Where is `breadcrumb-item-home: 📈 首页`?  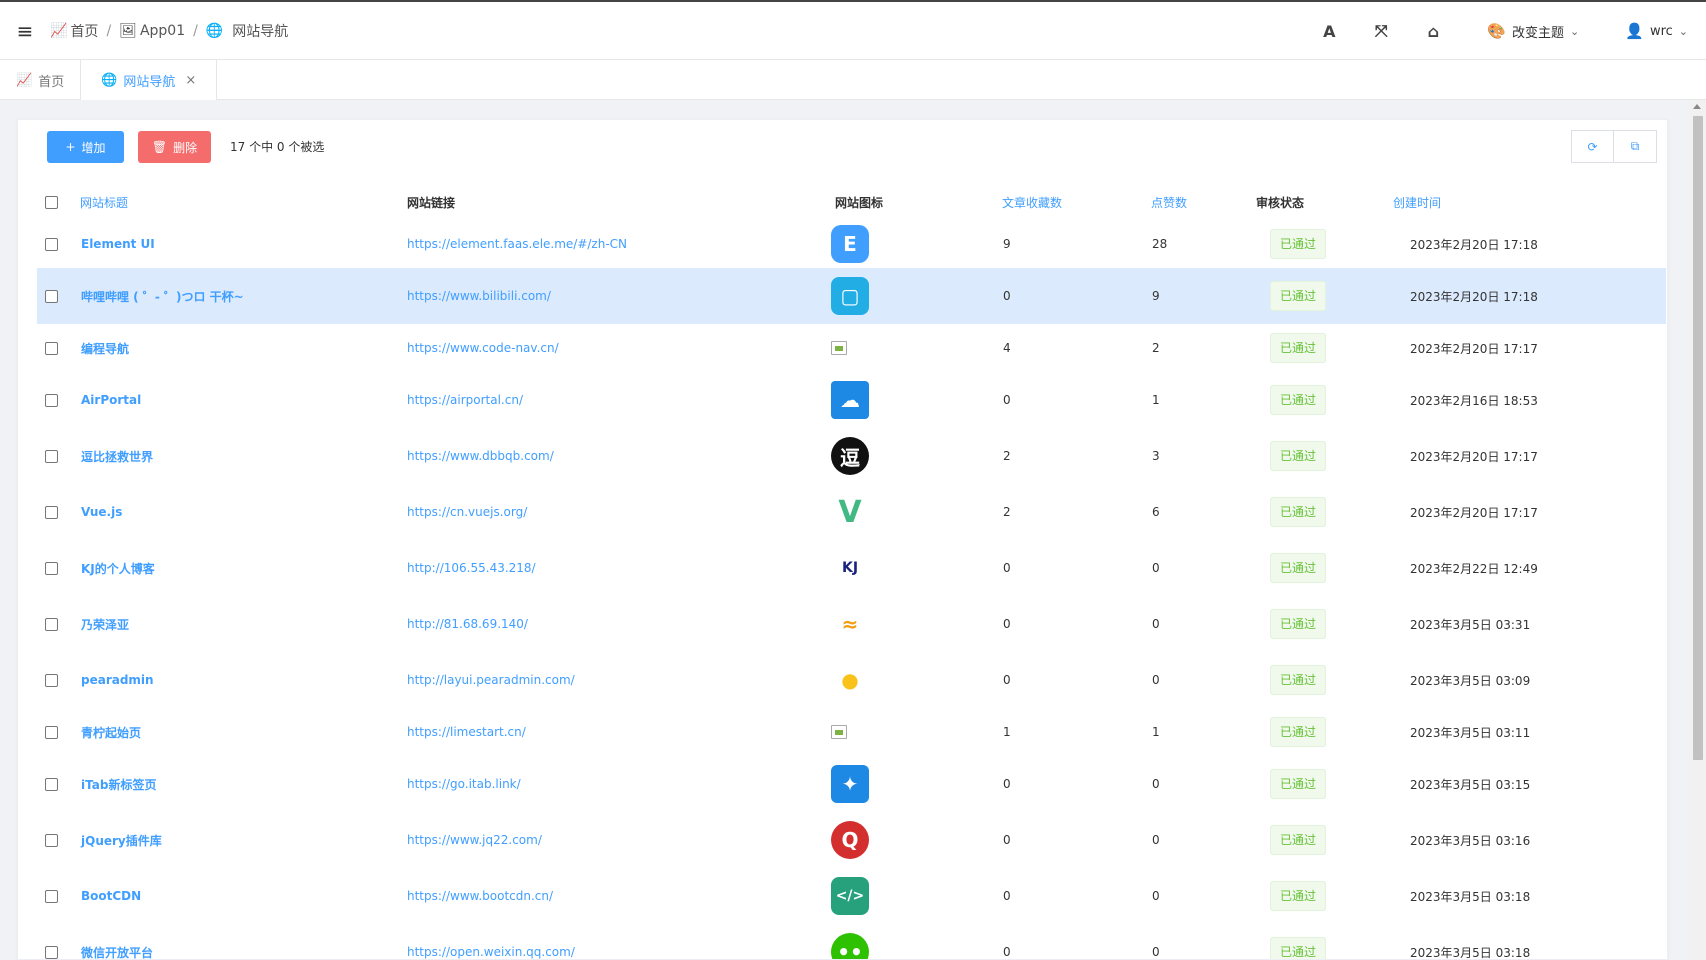
breadcrumb-item-home: 📈 首页 is located at coordinates (74, 31).